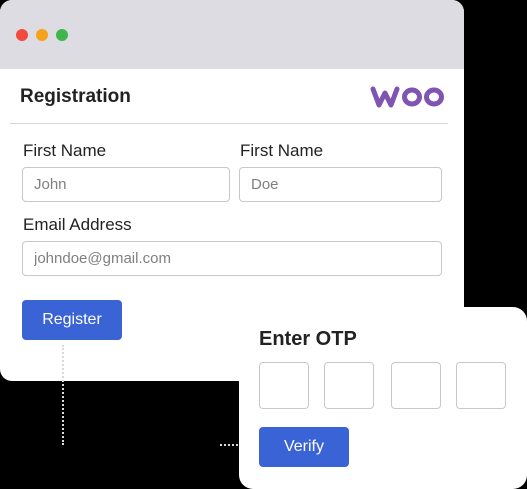 The width and height of the screenshot is (527, 489). Describe the element at coordinates (232, 258) in the screenshot. I see `email-input` at that location.